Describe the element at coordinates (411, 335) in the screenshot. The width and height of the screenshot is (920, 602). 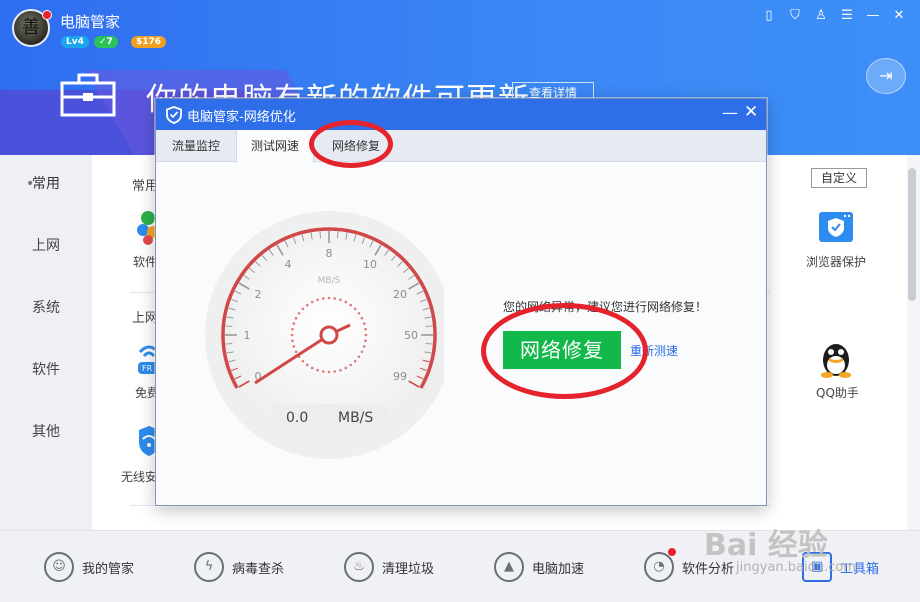
I see `gauge-tick-label: 50` at that location.